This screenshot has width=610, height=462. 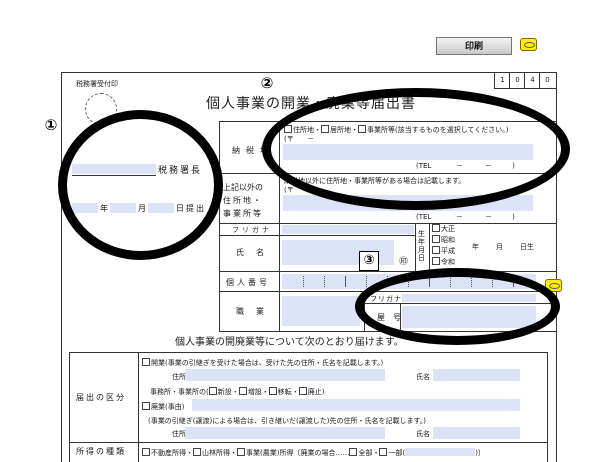 I want to click on closing-part-label: 一部, so click(x=395, y=453).